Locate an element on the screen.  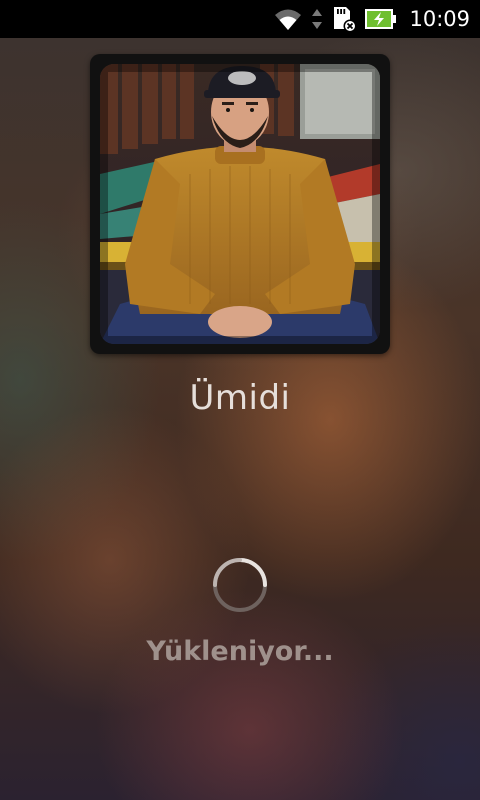
artist-name: Ümidi is located at coordinates (240, 398).